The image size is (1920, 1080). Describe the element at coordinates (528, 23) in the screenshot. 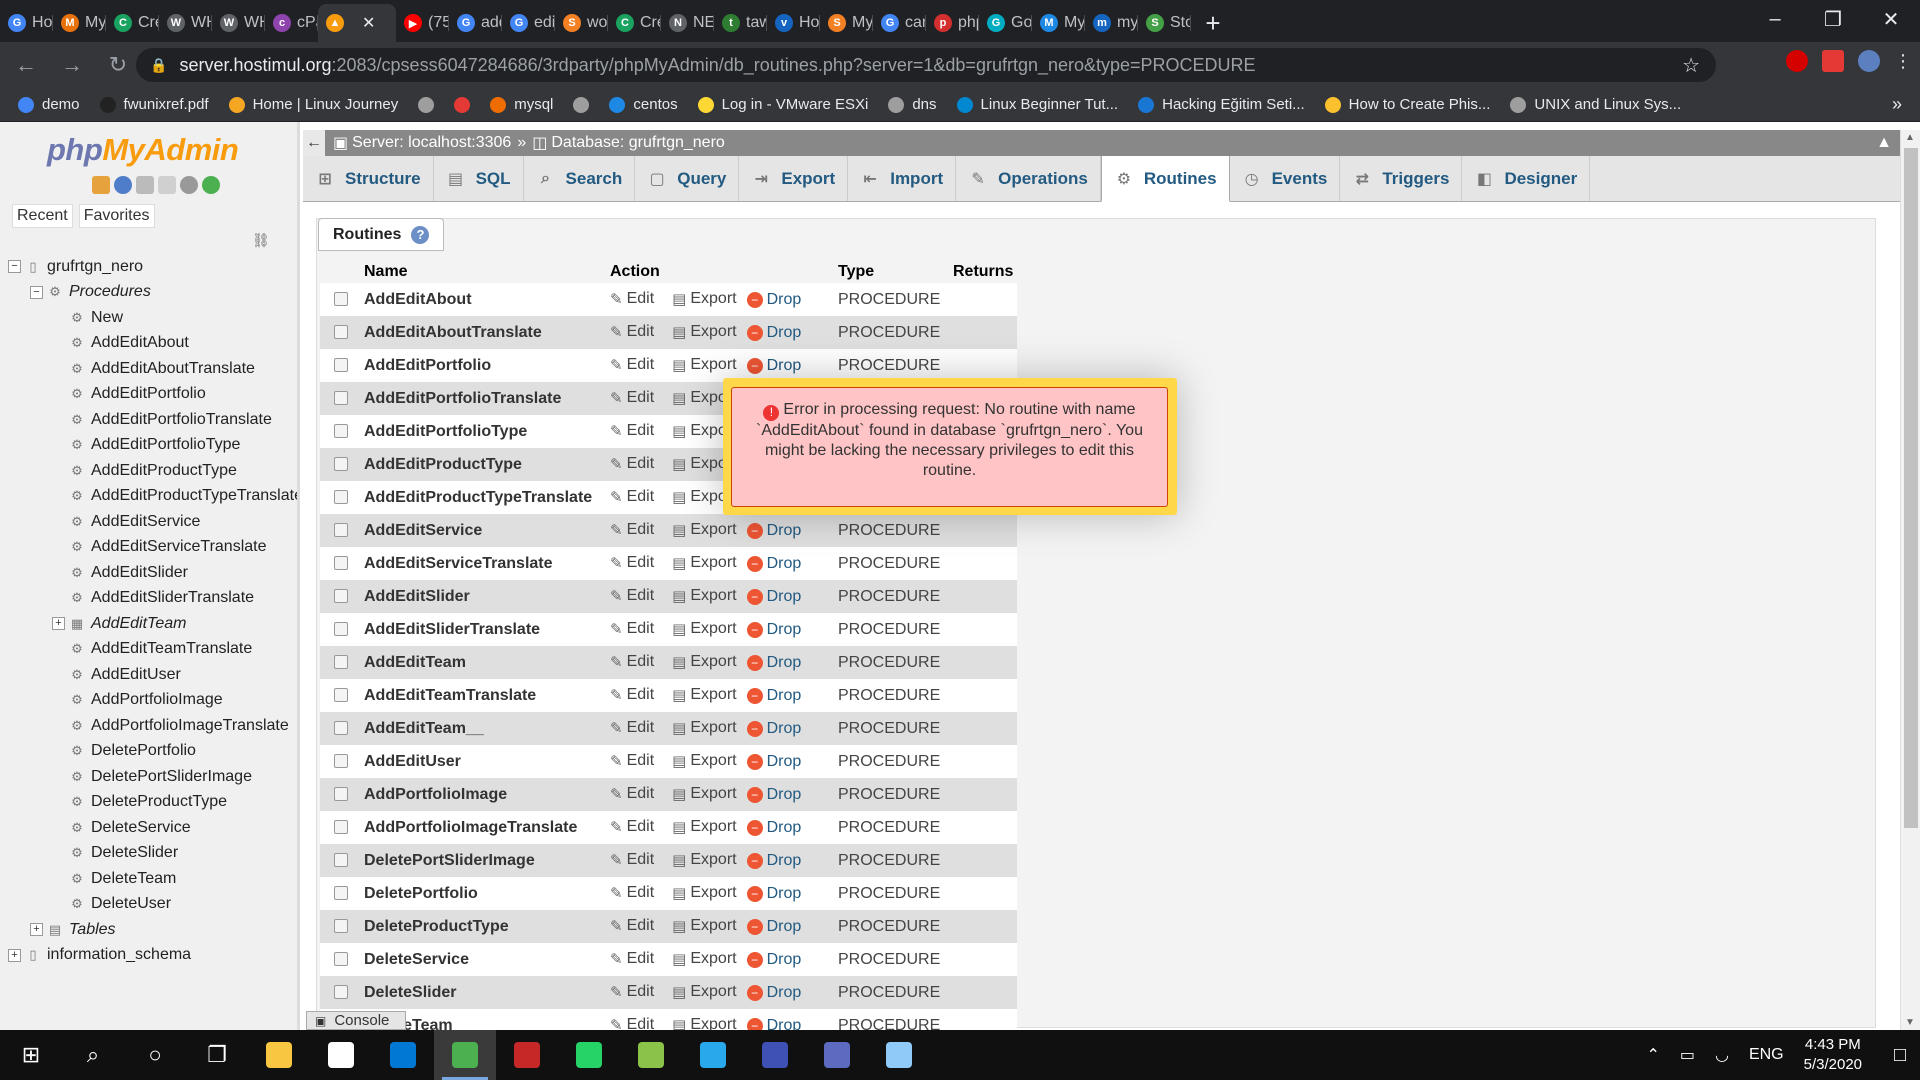

I see `browser-tab: Gedit` at that location.